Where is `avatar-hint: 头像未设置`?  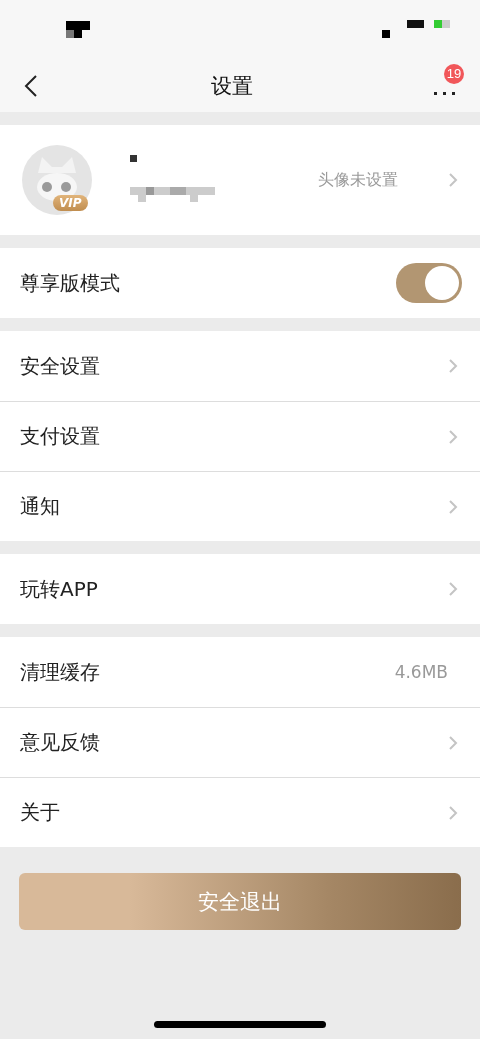
avatar-hint: 头像未设置 is located at coordinates (358, 180).